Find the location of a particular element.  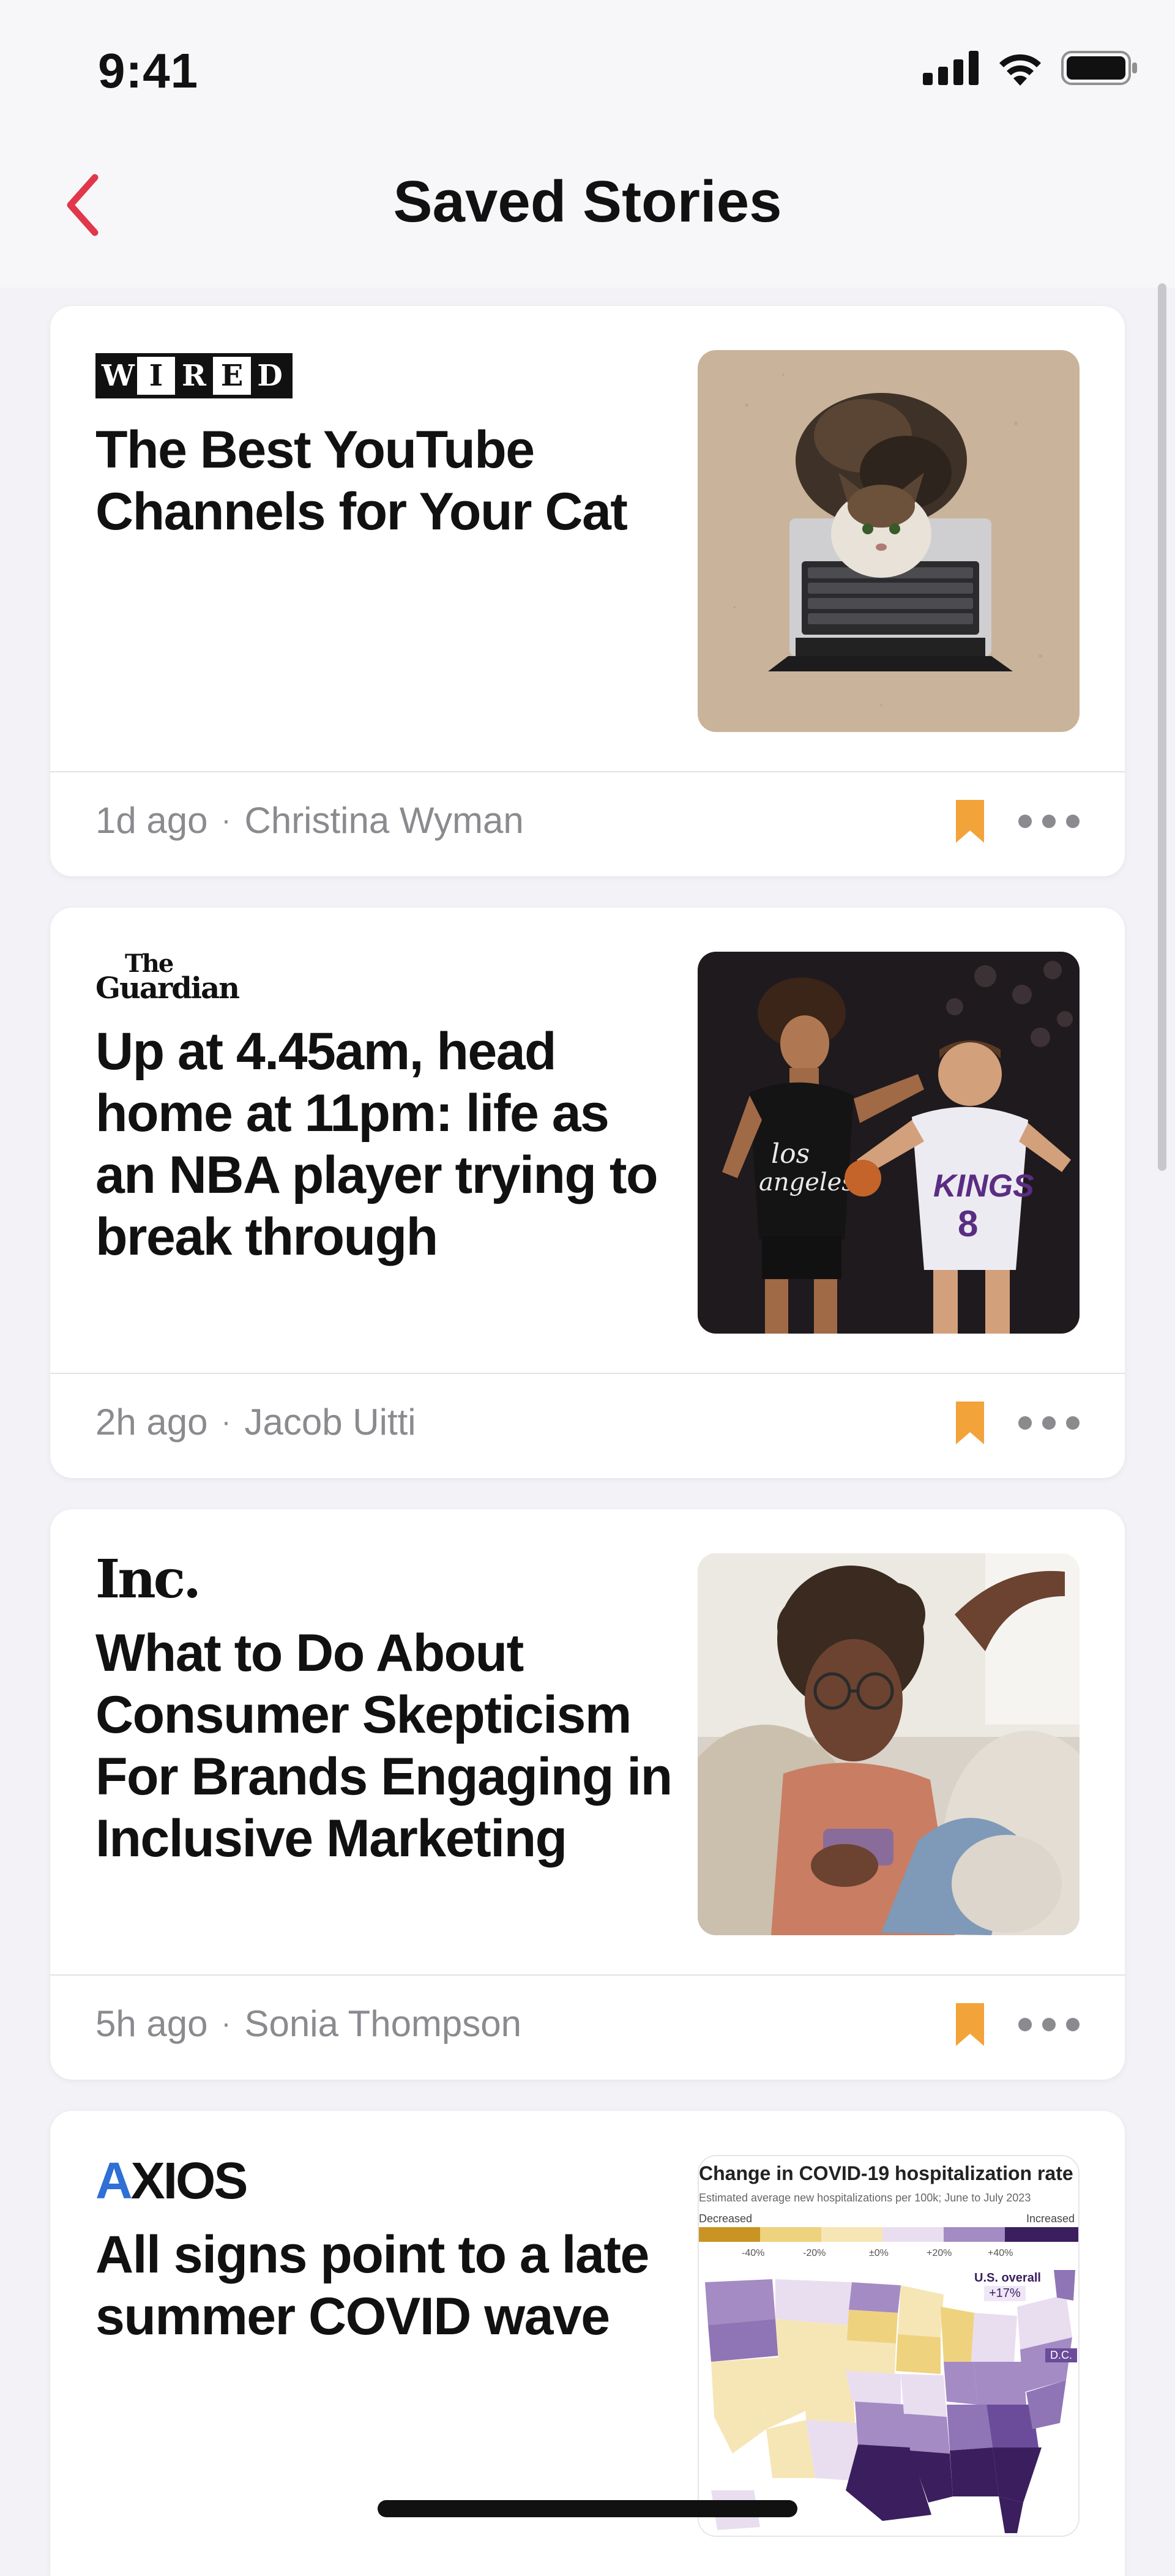

battery-icon is located at coordinates (1099, 68).